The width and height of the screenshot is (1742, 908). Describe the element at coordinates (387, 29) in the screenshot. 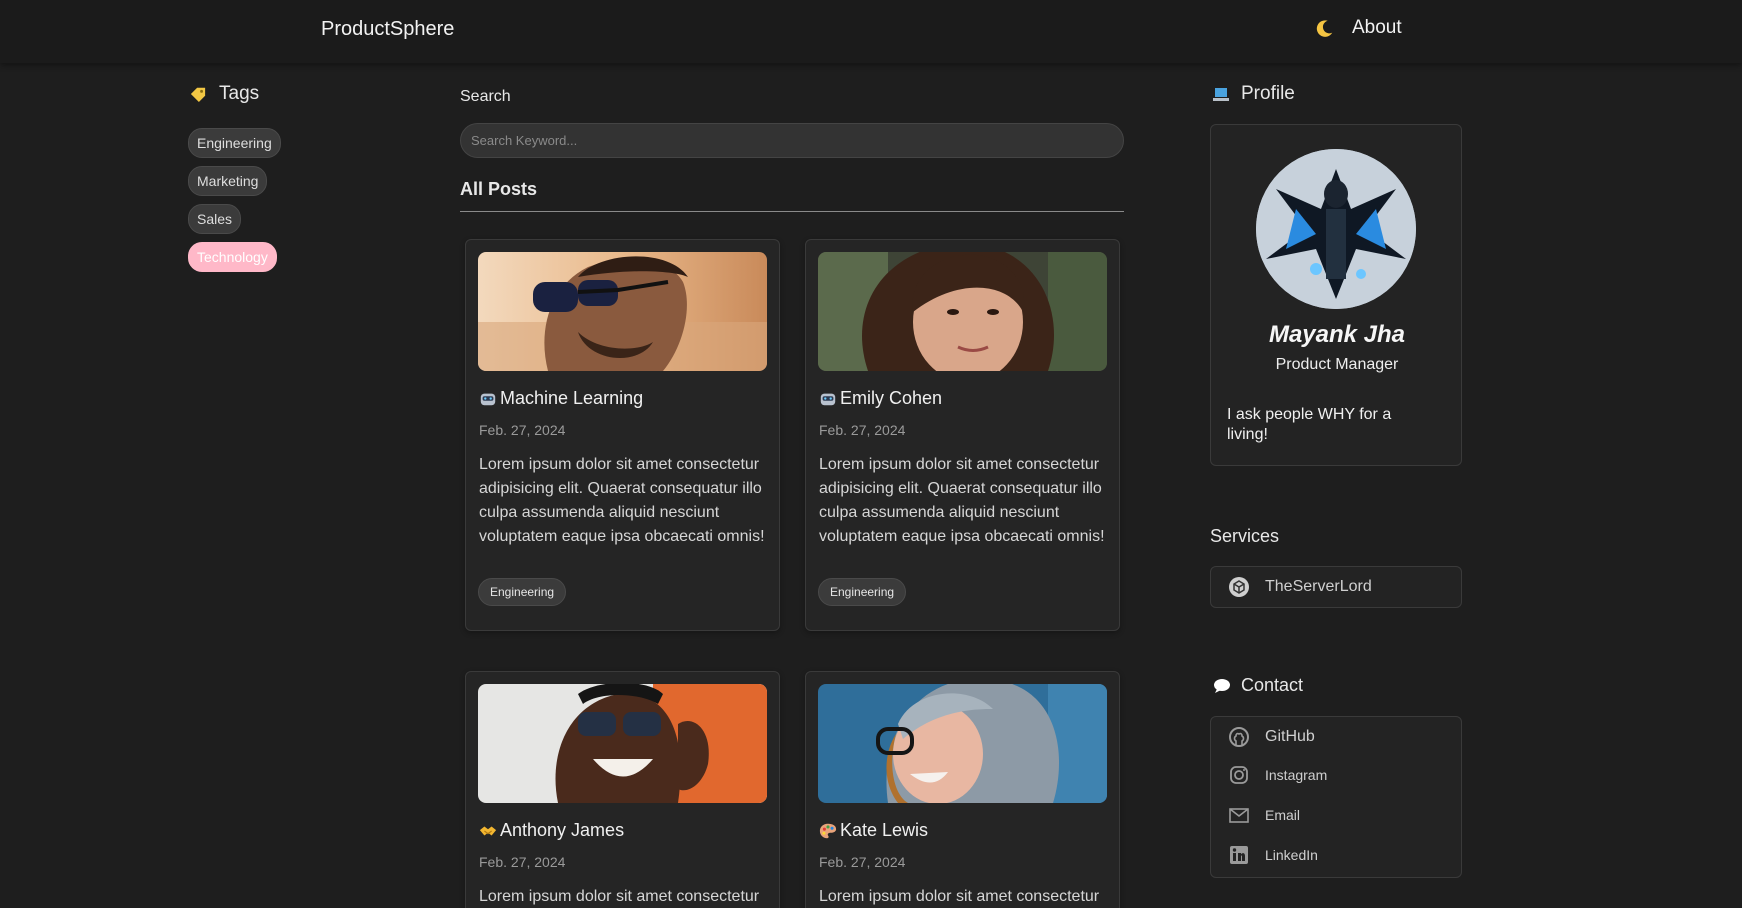

I see `brand-logo: ProductSphere` at that location.